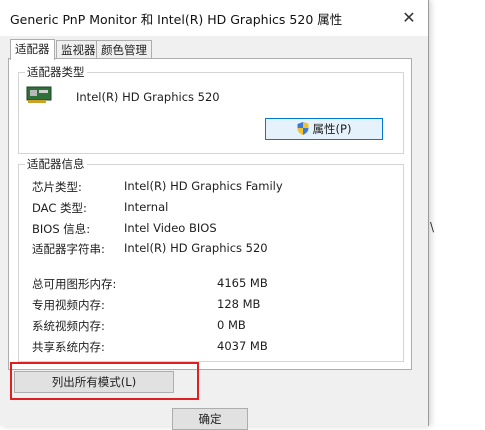 The image size is (485, 430). Describe the element at coordinates (146, 207) in the screenshot. I see `dac-type-value: Internal` at that location.